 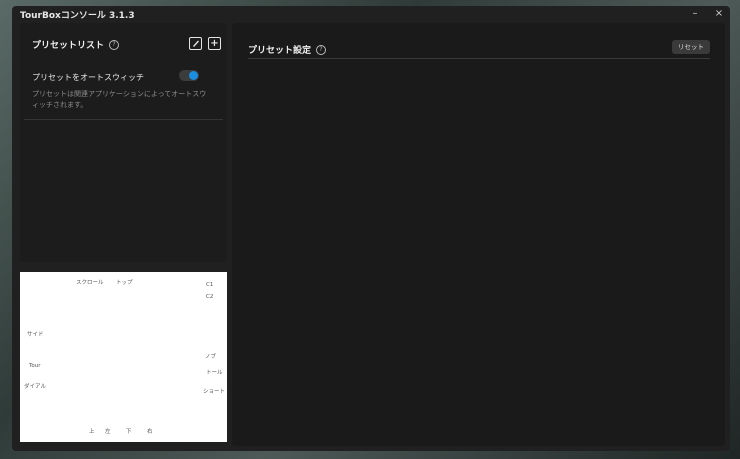 What do you see at coordinates (35, 334) in the screenshot?
I see `label-side: サイド` at bounding box center [35, 334].